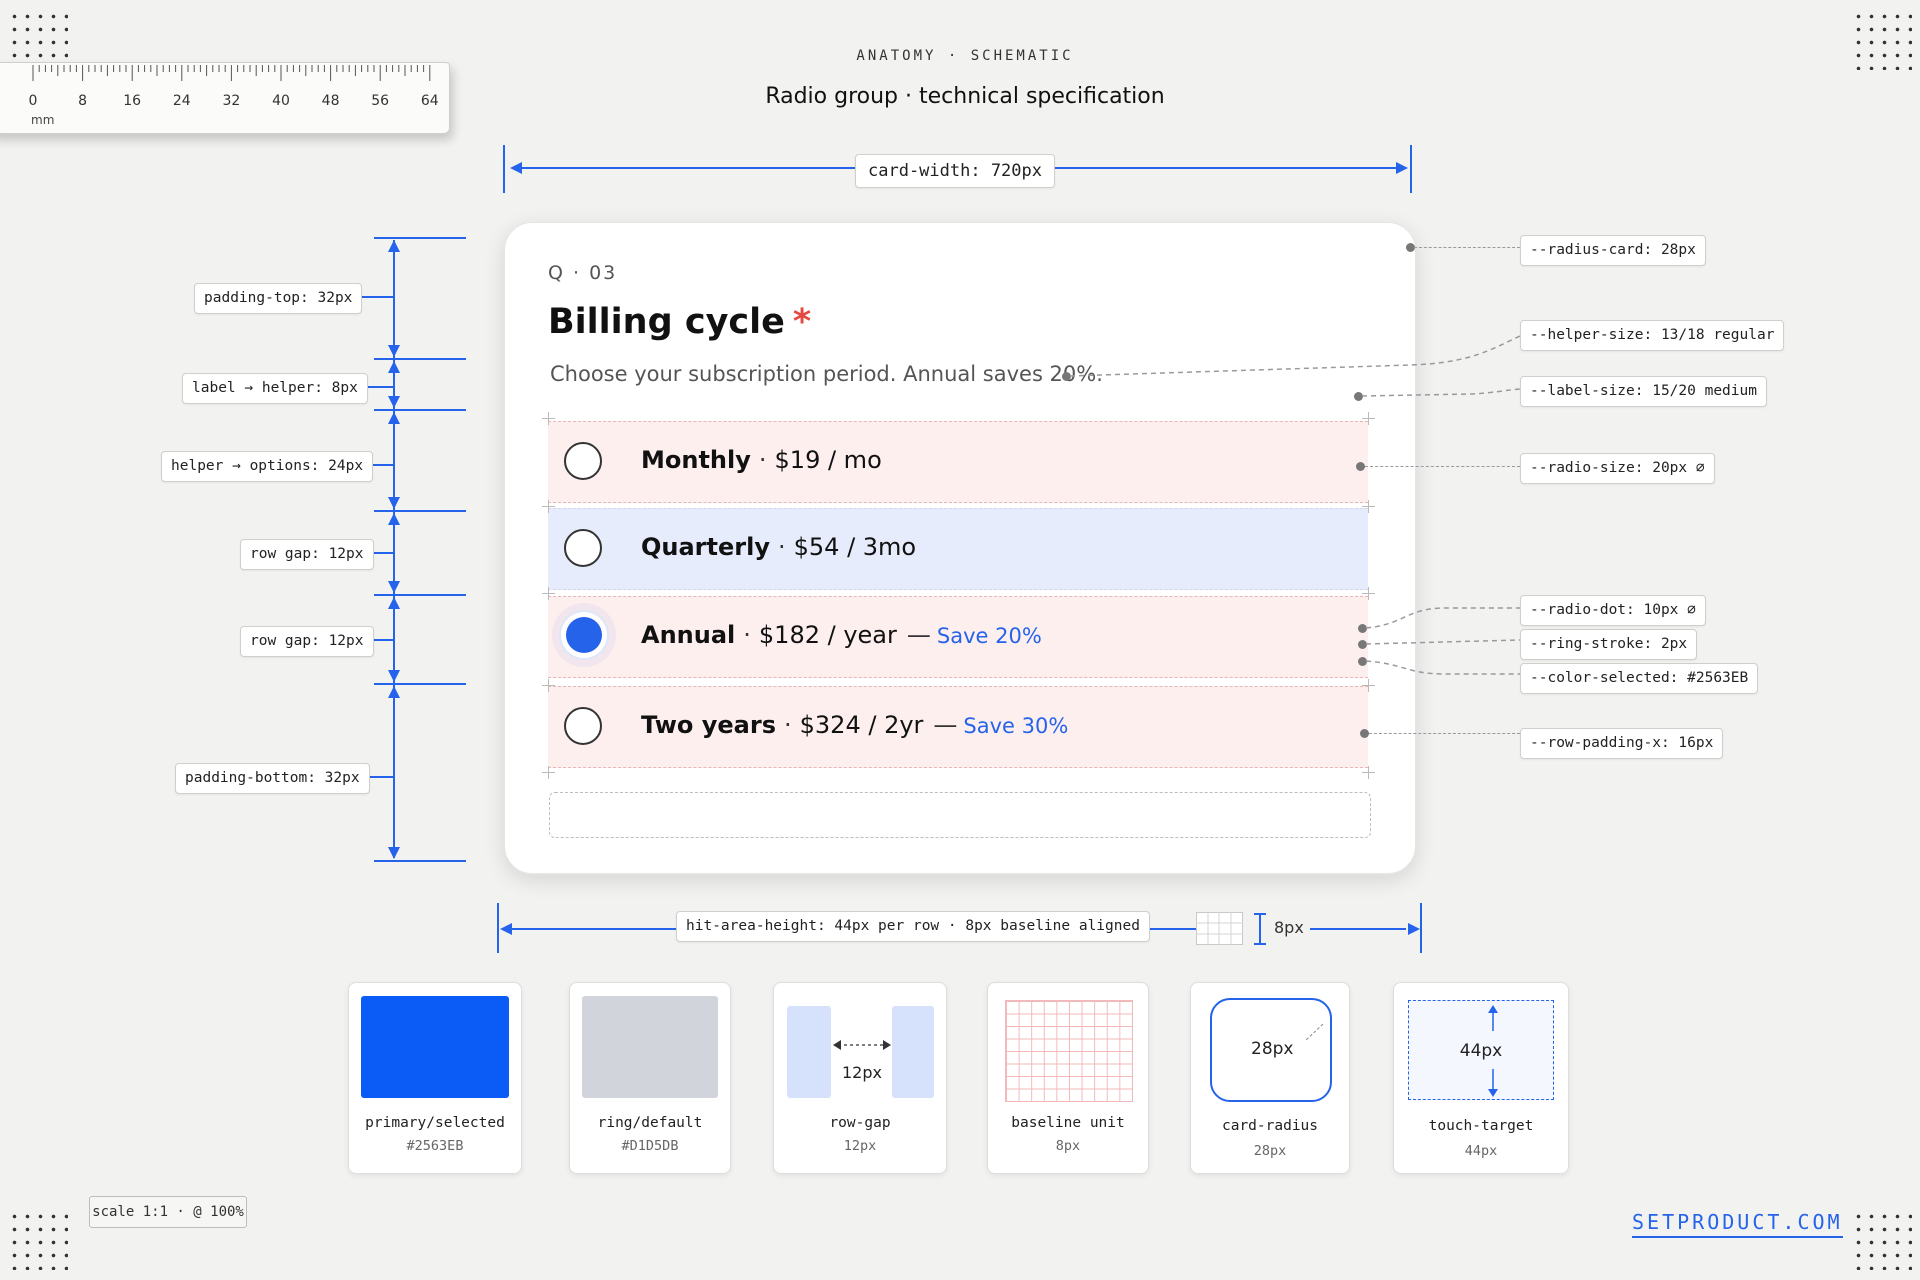 This screenshot has width=1920, height=1280. What do you see at coordinates (1643, 391) in the screenshot?
I see `token-label-size: --label-size: 15/20 medium` at bounding box center [1643, 391].